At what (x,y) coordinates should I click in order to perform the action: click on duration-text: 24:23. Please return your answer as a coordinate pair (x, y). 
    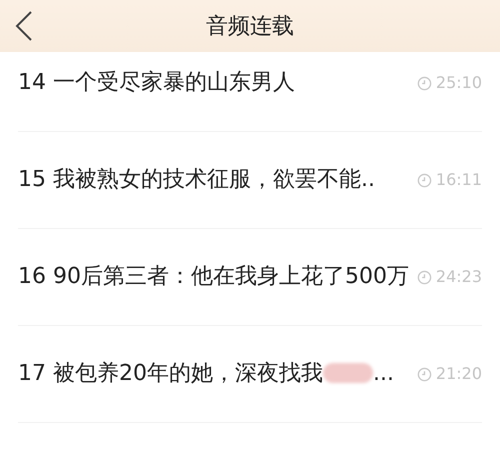
    Looking at the image, I should click on (459, 277).